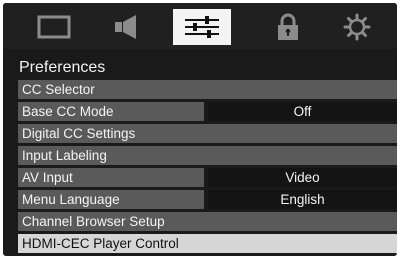 Image resolution: width=403 pixels, height=265 pixels. What do you see at coordinates (47, 177) in the screenshot?
I see `menu-item-label: AV Input` at bounding box center [47, 177].